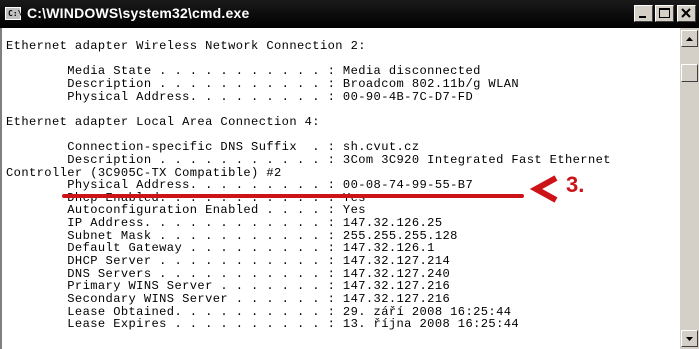 This screenshot has height=349, width=699. I want to click on scroll-down-button, so click(689, 338).